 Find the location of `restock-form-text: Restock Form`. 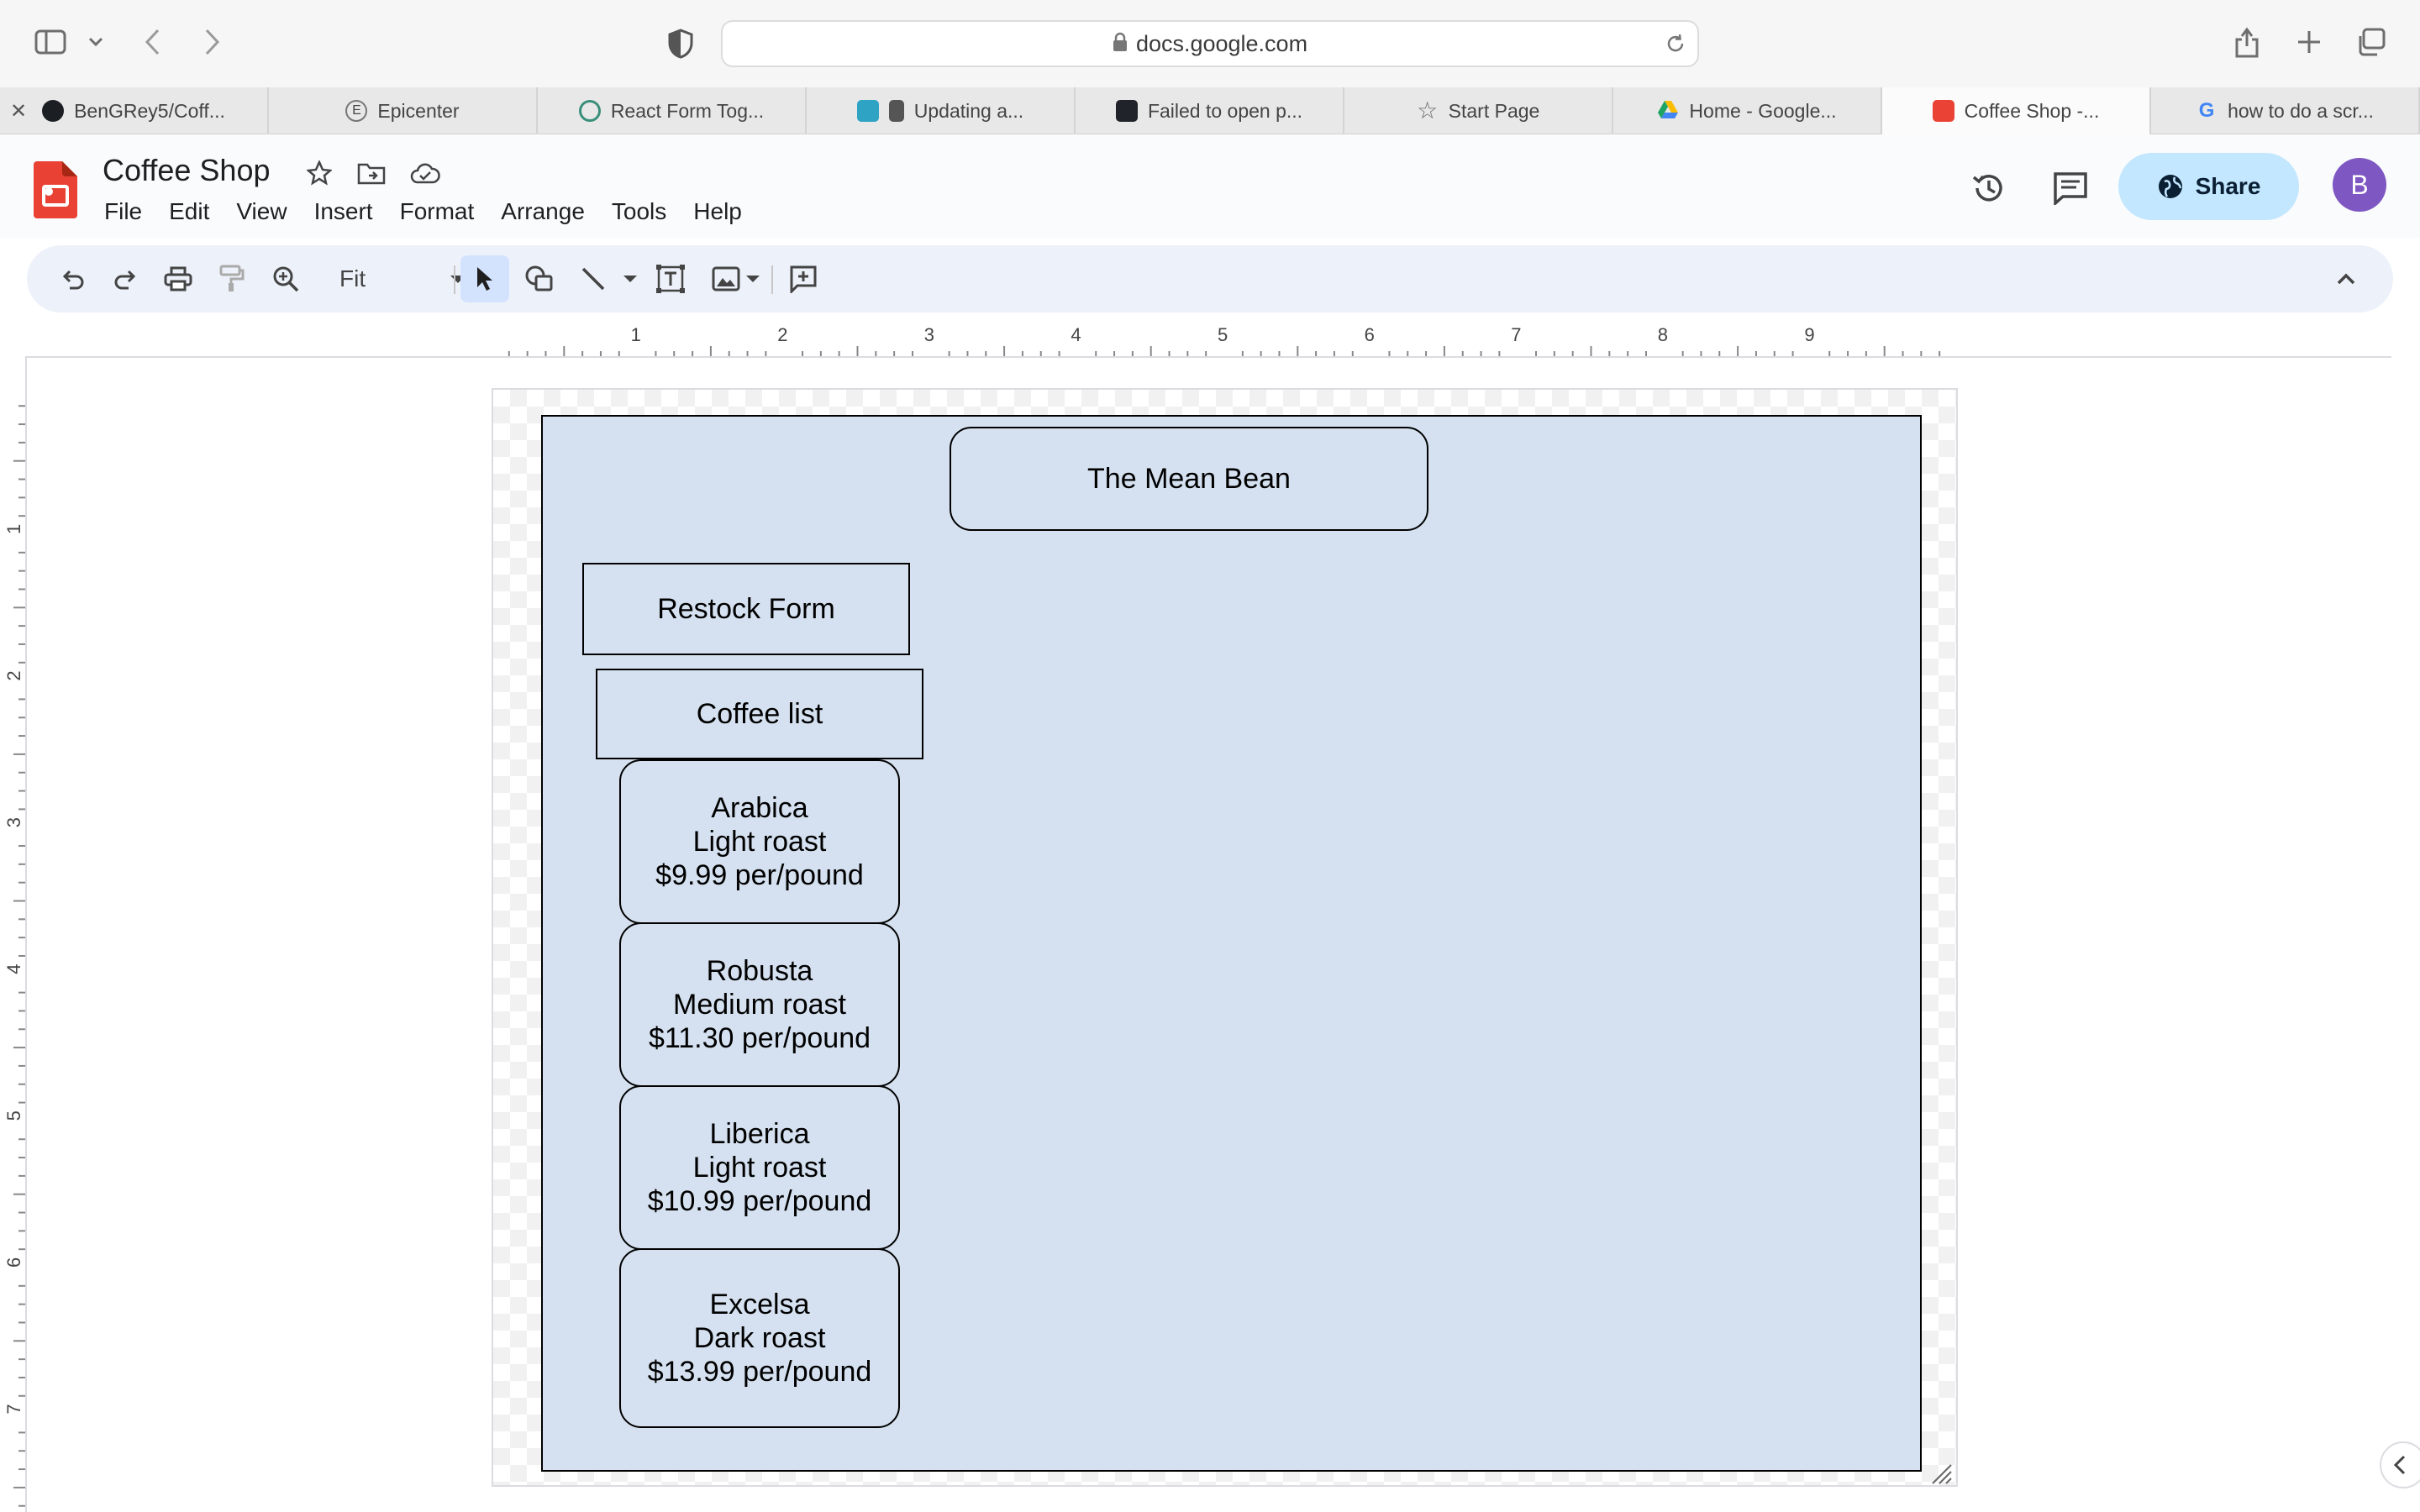

restock-form-text: Restock Form is located at coordinates (746, 609).